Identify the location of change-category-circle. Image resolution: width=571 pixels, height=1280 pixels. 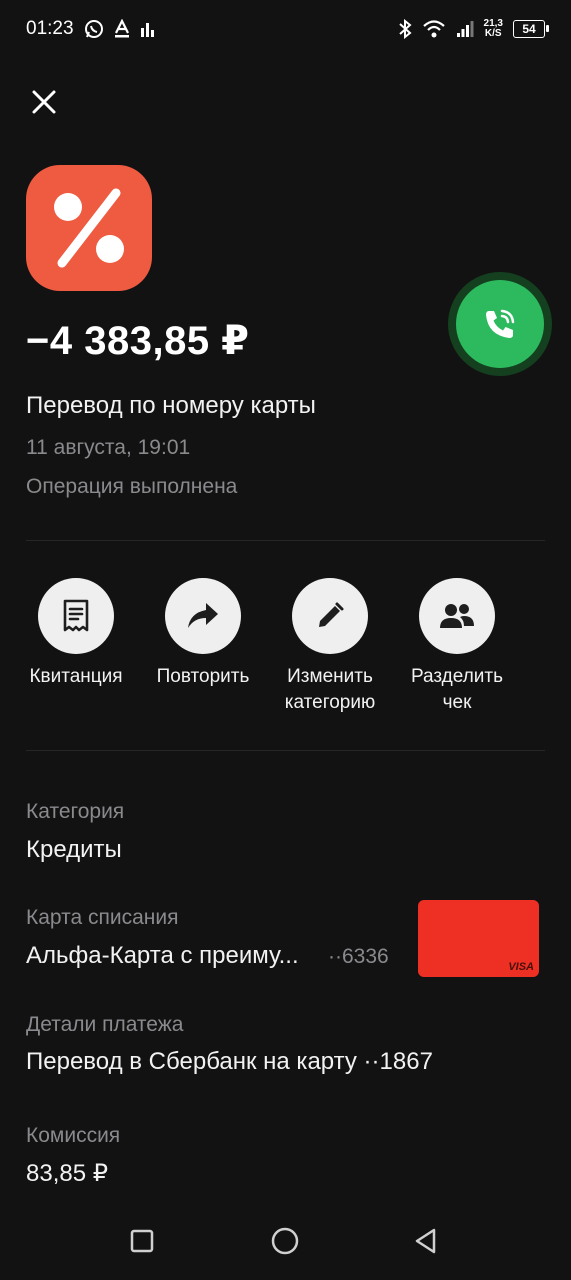
(330, 616).